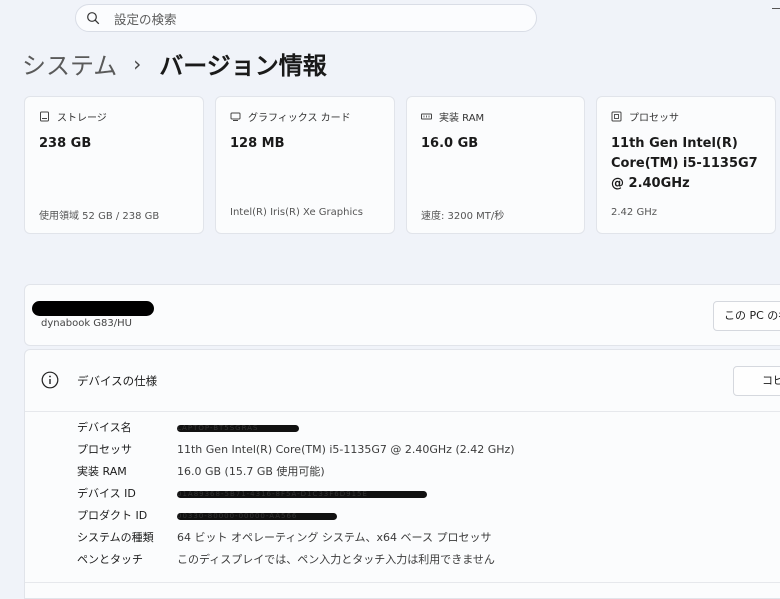 Image resolution: width=780 pixels, height=599 pixels. Describe the element at coordinates (50, 380) in the screenshot. I see `info-icon` at that location.